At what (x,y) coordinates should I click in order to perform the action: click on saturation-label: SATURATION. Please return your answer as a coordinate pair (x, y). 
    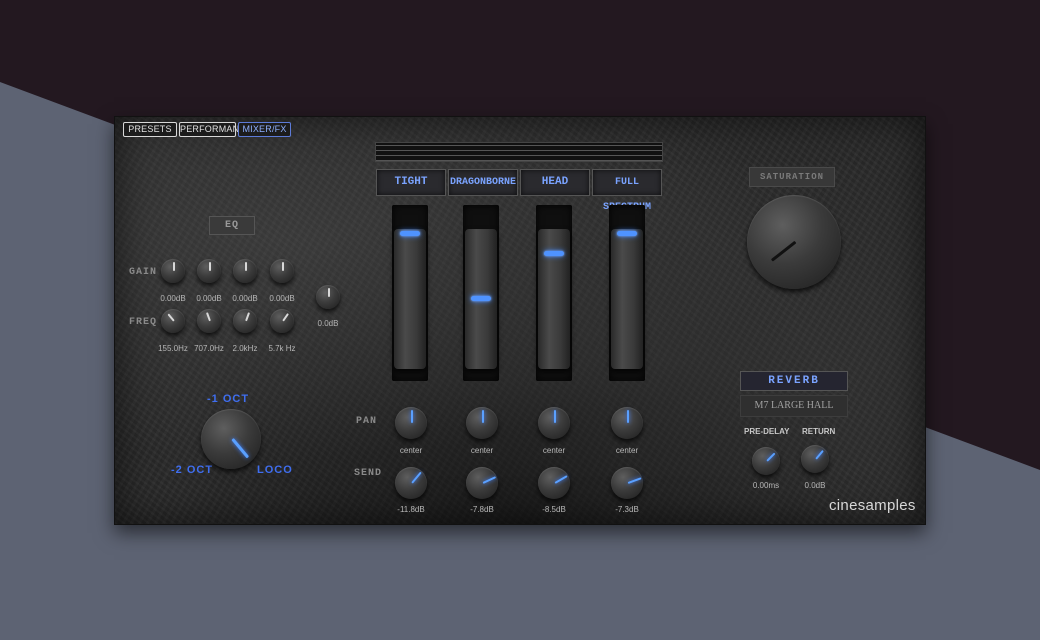
    Looking at the image, I should click on (792, 177).